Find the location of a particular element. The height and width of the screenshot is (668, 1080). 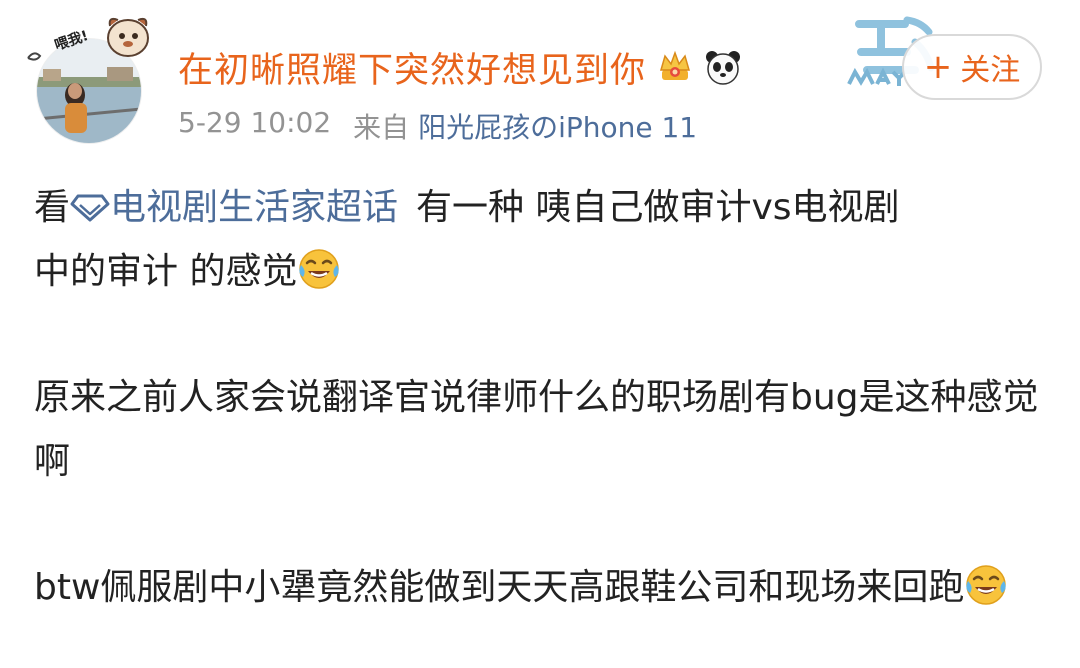

supertopic-link: 电视剧生活家超话 is located at coordinates (254, 207).